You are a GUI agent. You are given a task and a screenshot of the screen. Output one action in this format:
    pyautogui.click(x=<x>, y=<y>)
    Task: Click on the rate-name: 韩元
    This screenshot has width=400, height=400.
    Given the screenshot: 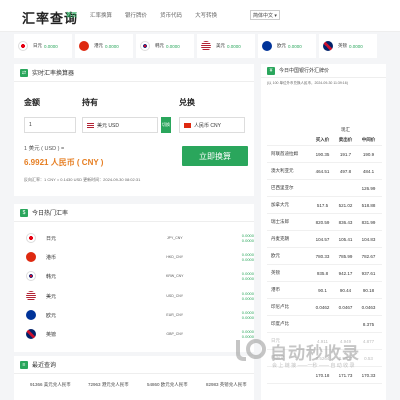 What is the action you would take?
    pyautogui.click(x=159, y=45)
    